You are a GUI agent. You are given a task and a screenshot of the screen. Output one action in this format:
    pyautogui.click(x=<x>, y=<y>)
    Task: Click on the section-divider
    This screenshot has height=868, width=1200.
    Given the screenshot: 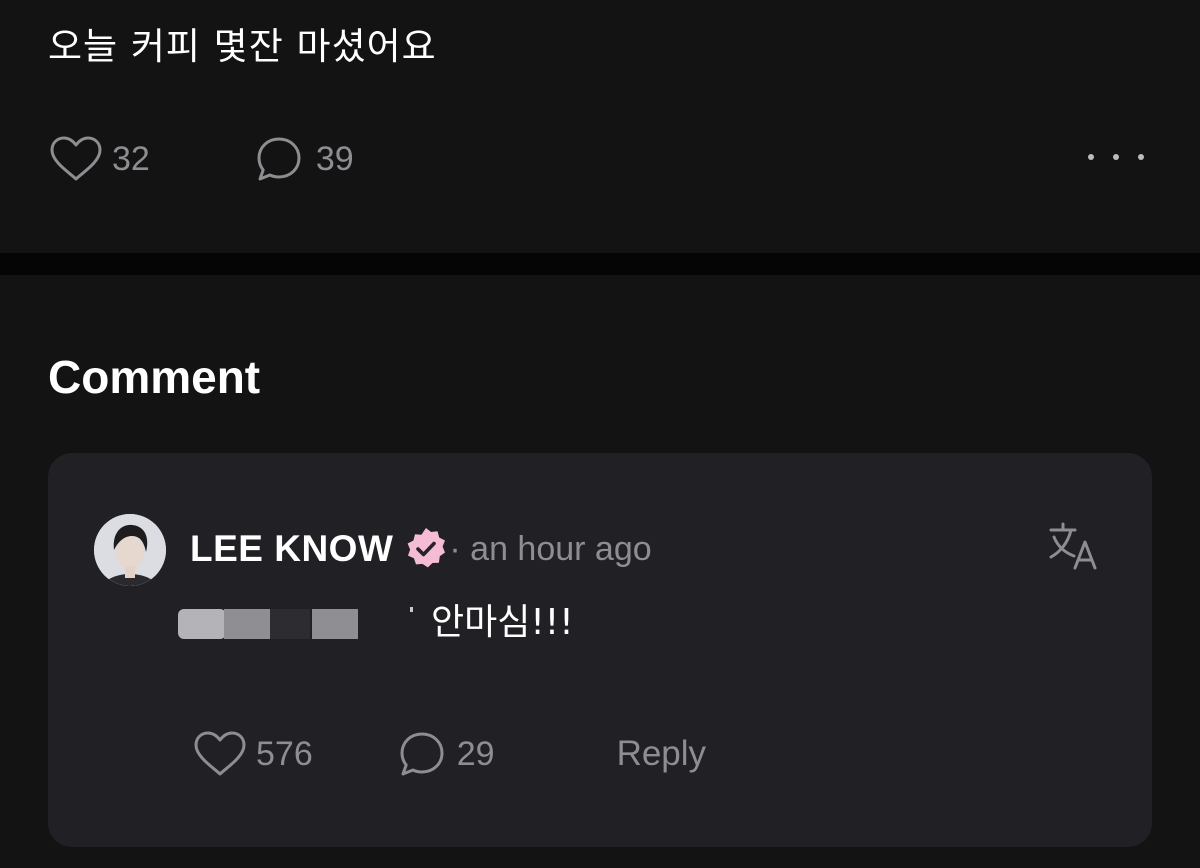 What is the action you would take?
    pyautogui.click(x=600, y=264)
    